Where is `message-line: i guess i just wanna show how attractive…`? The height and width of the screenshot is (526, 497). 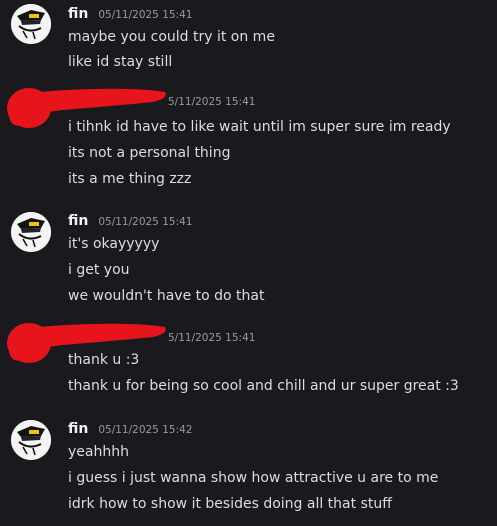 message-line: i guess i just wanna show how attractive… is located at coordinates (253, 478).